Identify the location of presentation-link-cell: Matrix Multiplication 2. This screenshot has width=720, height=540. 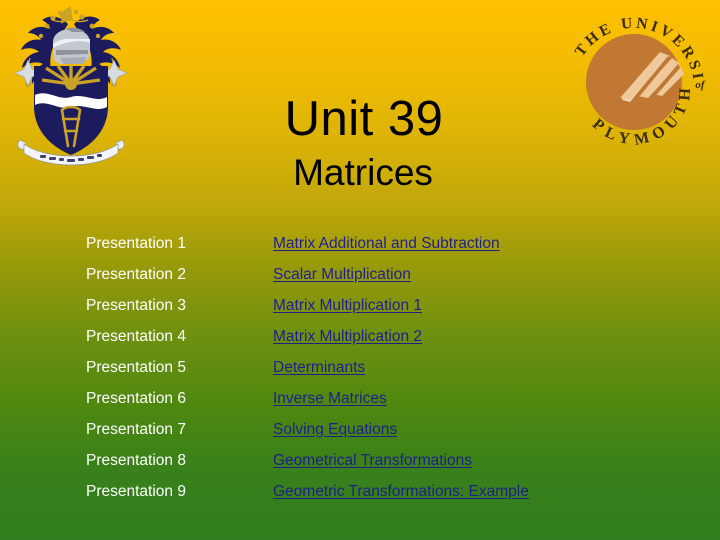
(479, 336).